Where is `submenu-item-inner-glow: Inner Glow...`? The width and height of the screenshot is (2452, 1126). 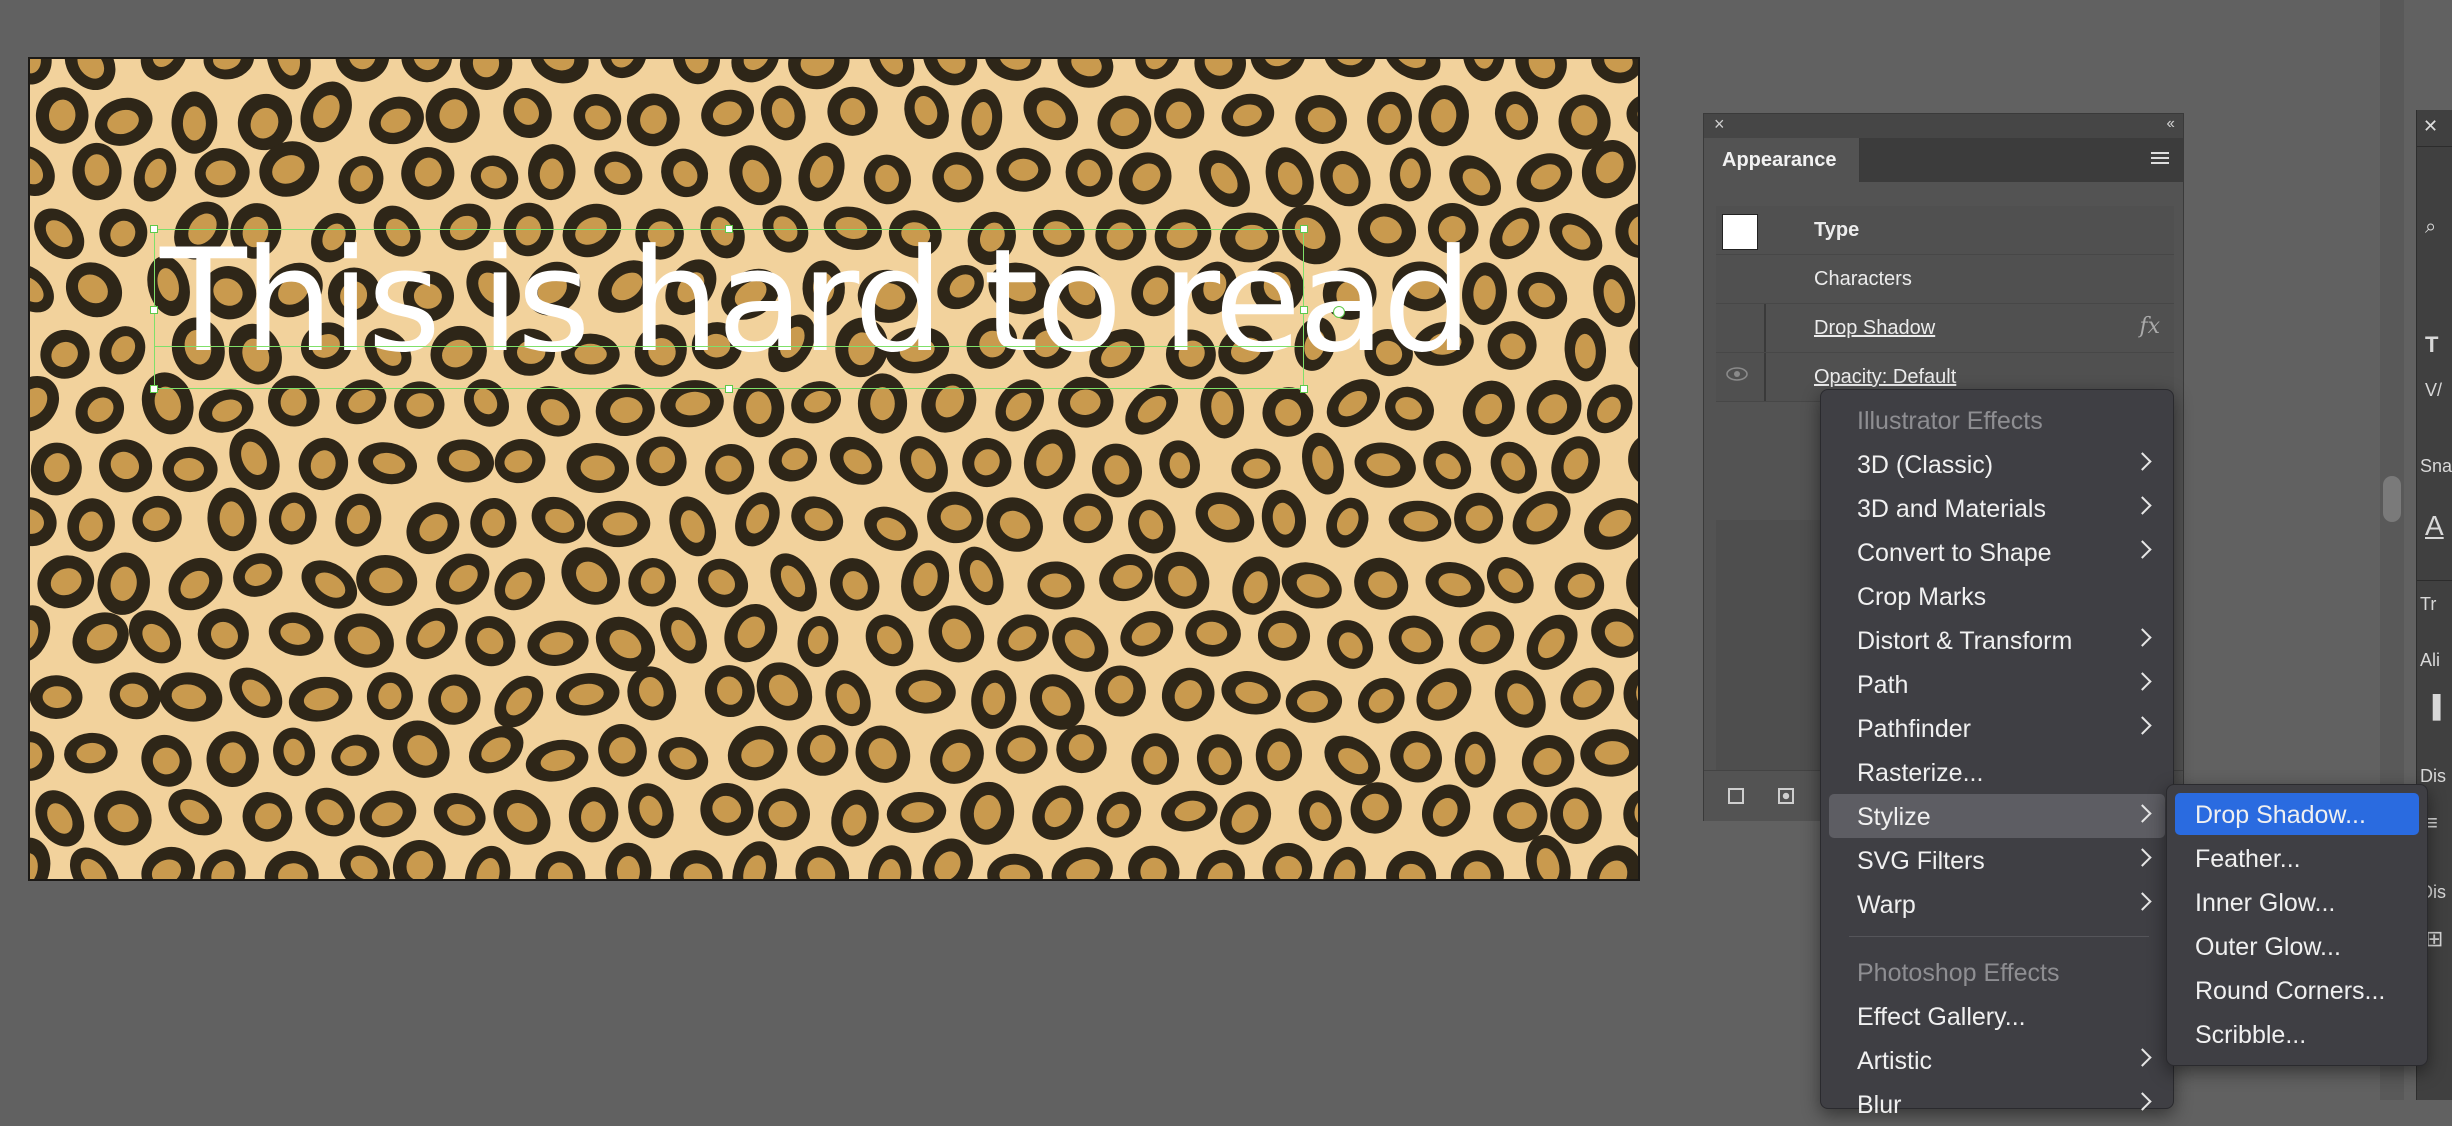
submenu-item-inner-glow: Inner Glow... is located at coordinates (2297, 902).